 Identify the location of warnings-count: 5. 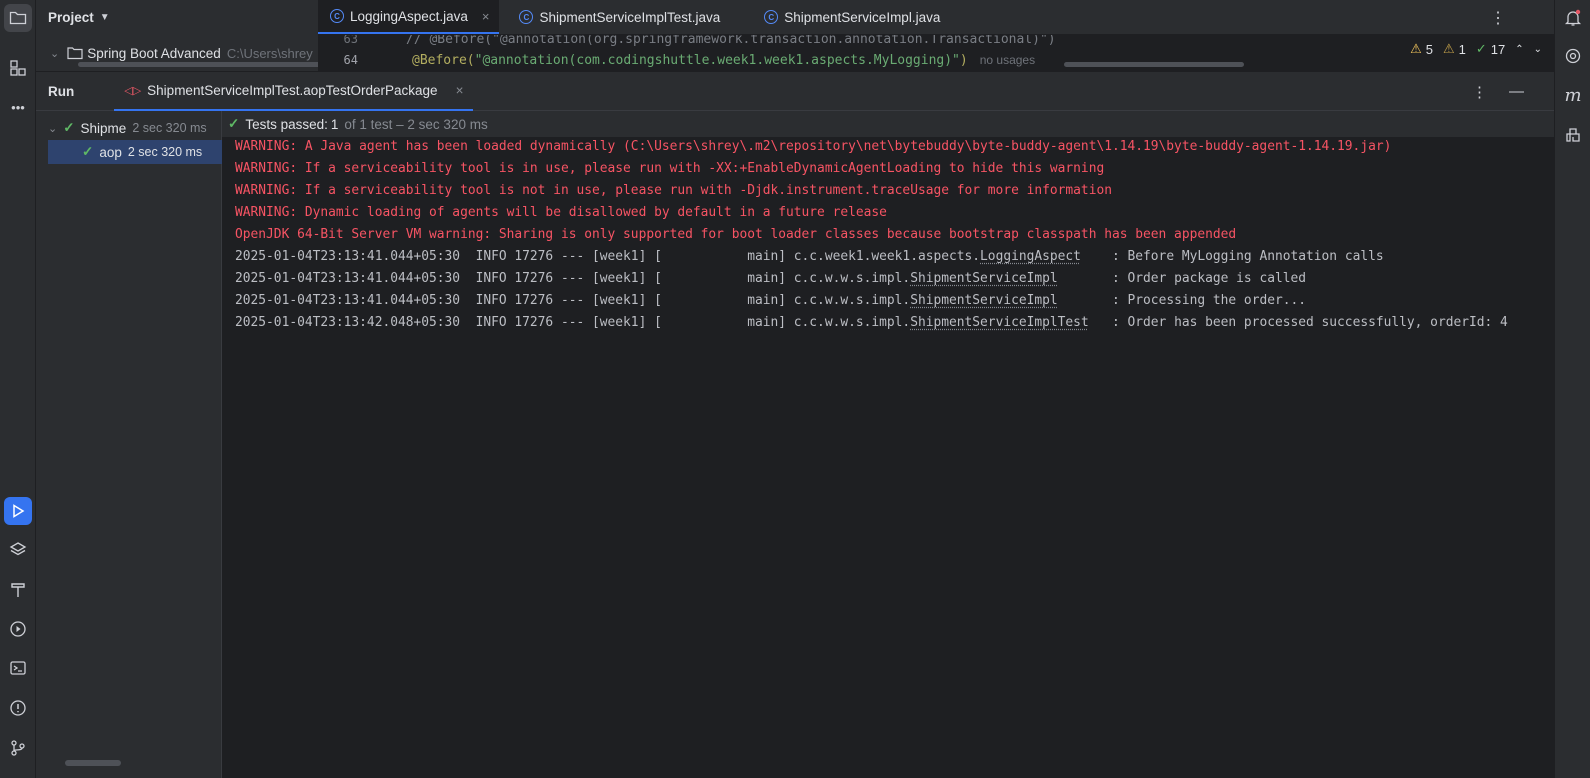
(1429, 49).